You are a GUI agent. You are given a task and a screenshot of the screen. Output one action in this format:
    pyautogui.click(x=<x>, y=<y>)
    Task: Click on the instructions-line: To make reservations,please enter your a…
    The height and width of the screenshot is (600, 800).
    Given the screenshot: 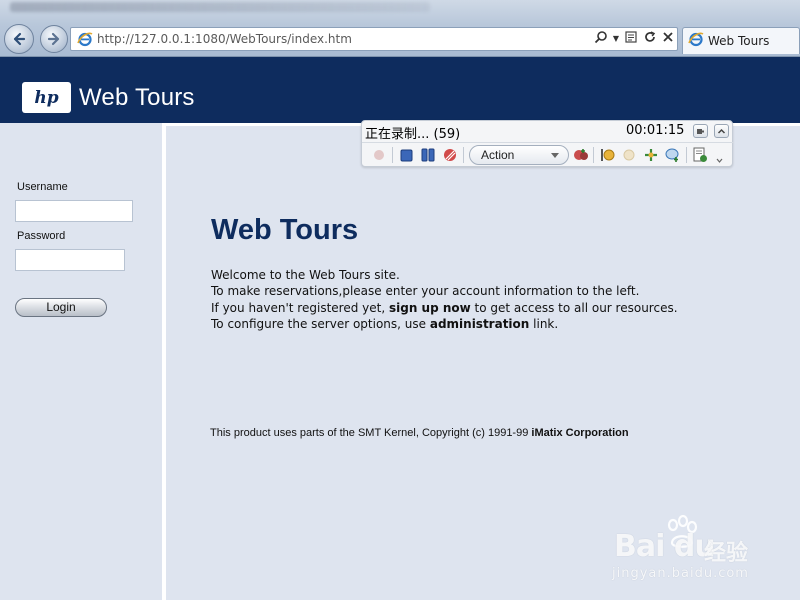 What is the action you would take?
    pyautogui.click(x=425, y=291)
    